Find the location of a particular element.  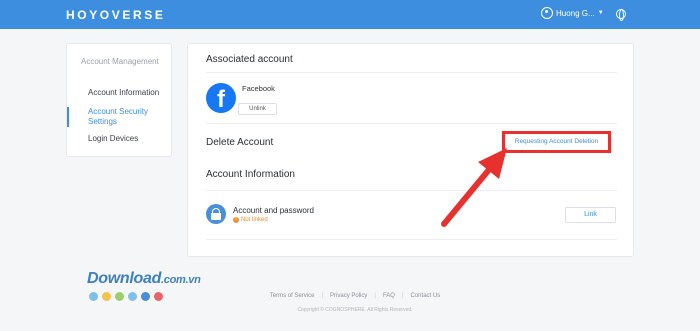

footer-link-faq: FAQ is located at coordinates (389, 296).